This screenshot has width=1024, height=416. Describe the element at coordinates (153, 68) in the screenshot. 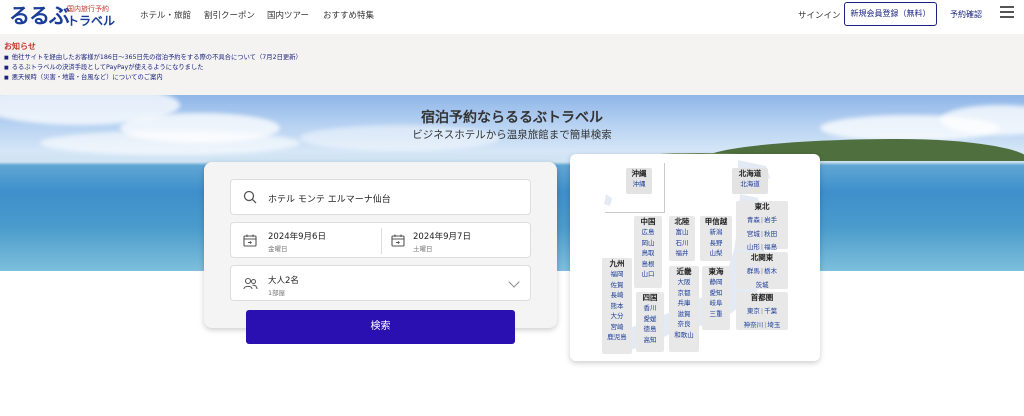

I see `notice-item: るるぶトラベルの決済手段としてPayPayが使えるようになりました` at that location.